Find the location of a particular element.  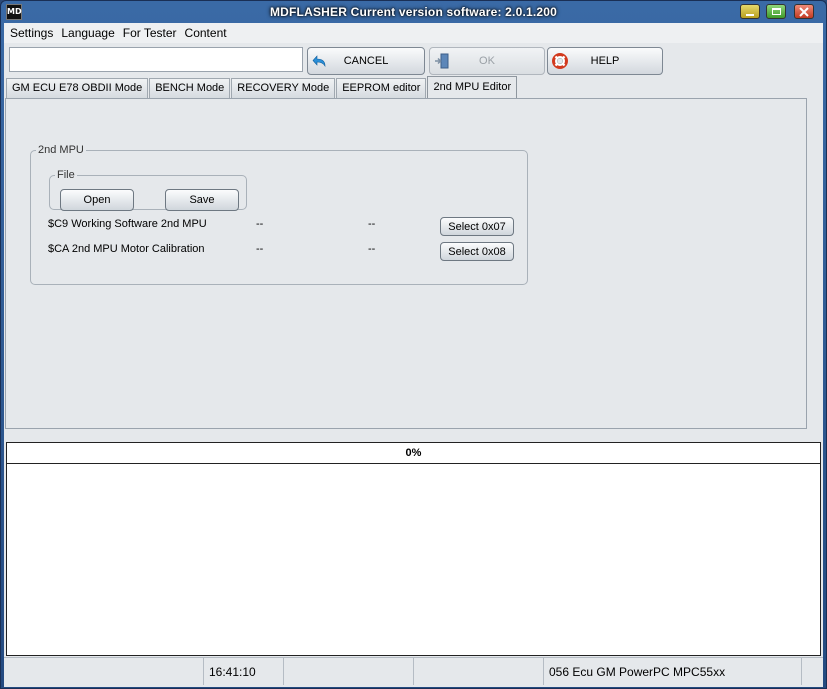

help-button-label: HELP is located at coordinates (605, 61).